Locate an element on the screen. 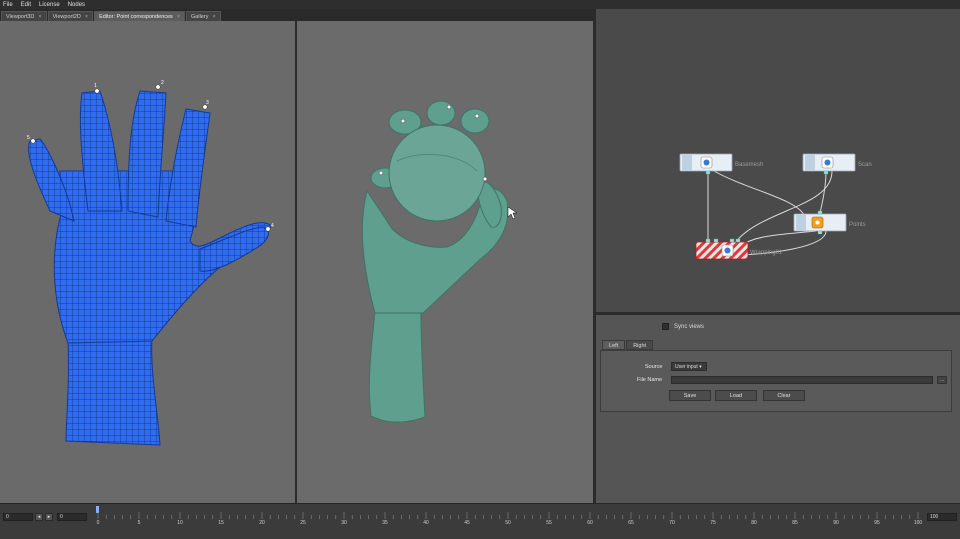 The height and width of the screenshot is (539, 960). tick-label: 65 is located at coordinates (631, 523).